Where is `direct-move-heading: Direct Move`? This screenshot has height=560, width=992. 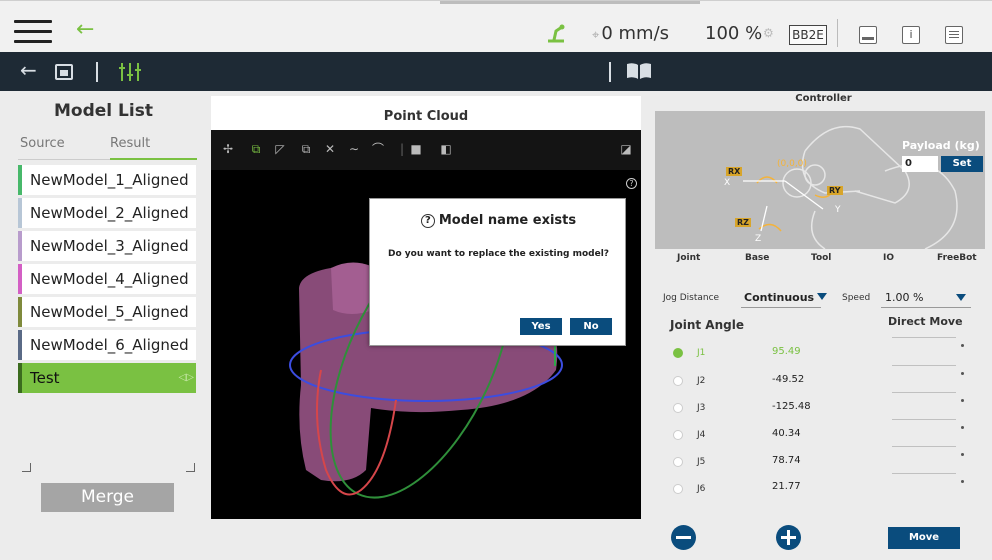
direct-move-heading: Direct Move is located at coordinates (925, 321).